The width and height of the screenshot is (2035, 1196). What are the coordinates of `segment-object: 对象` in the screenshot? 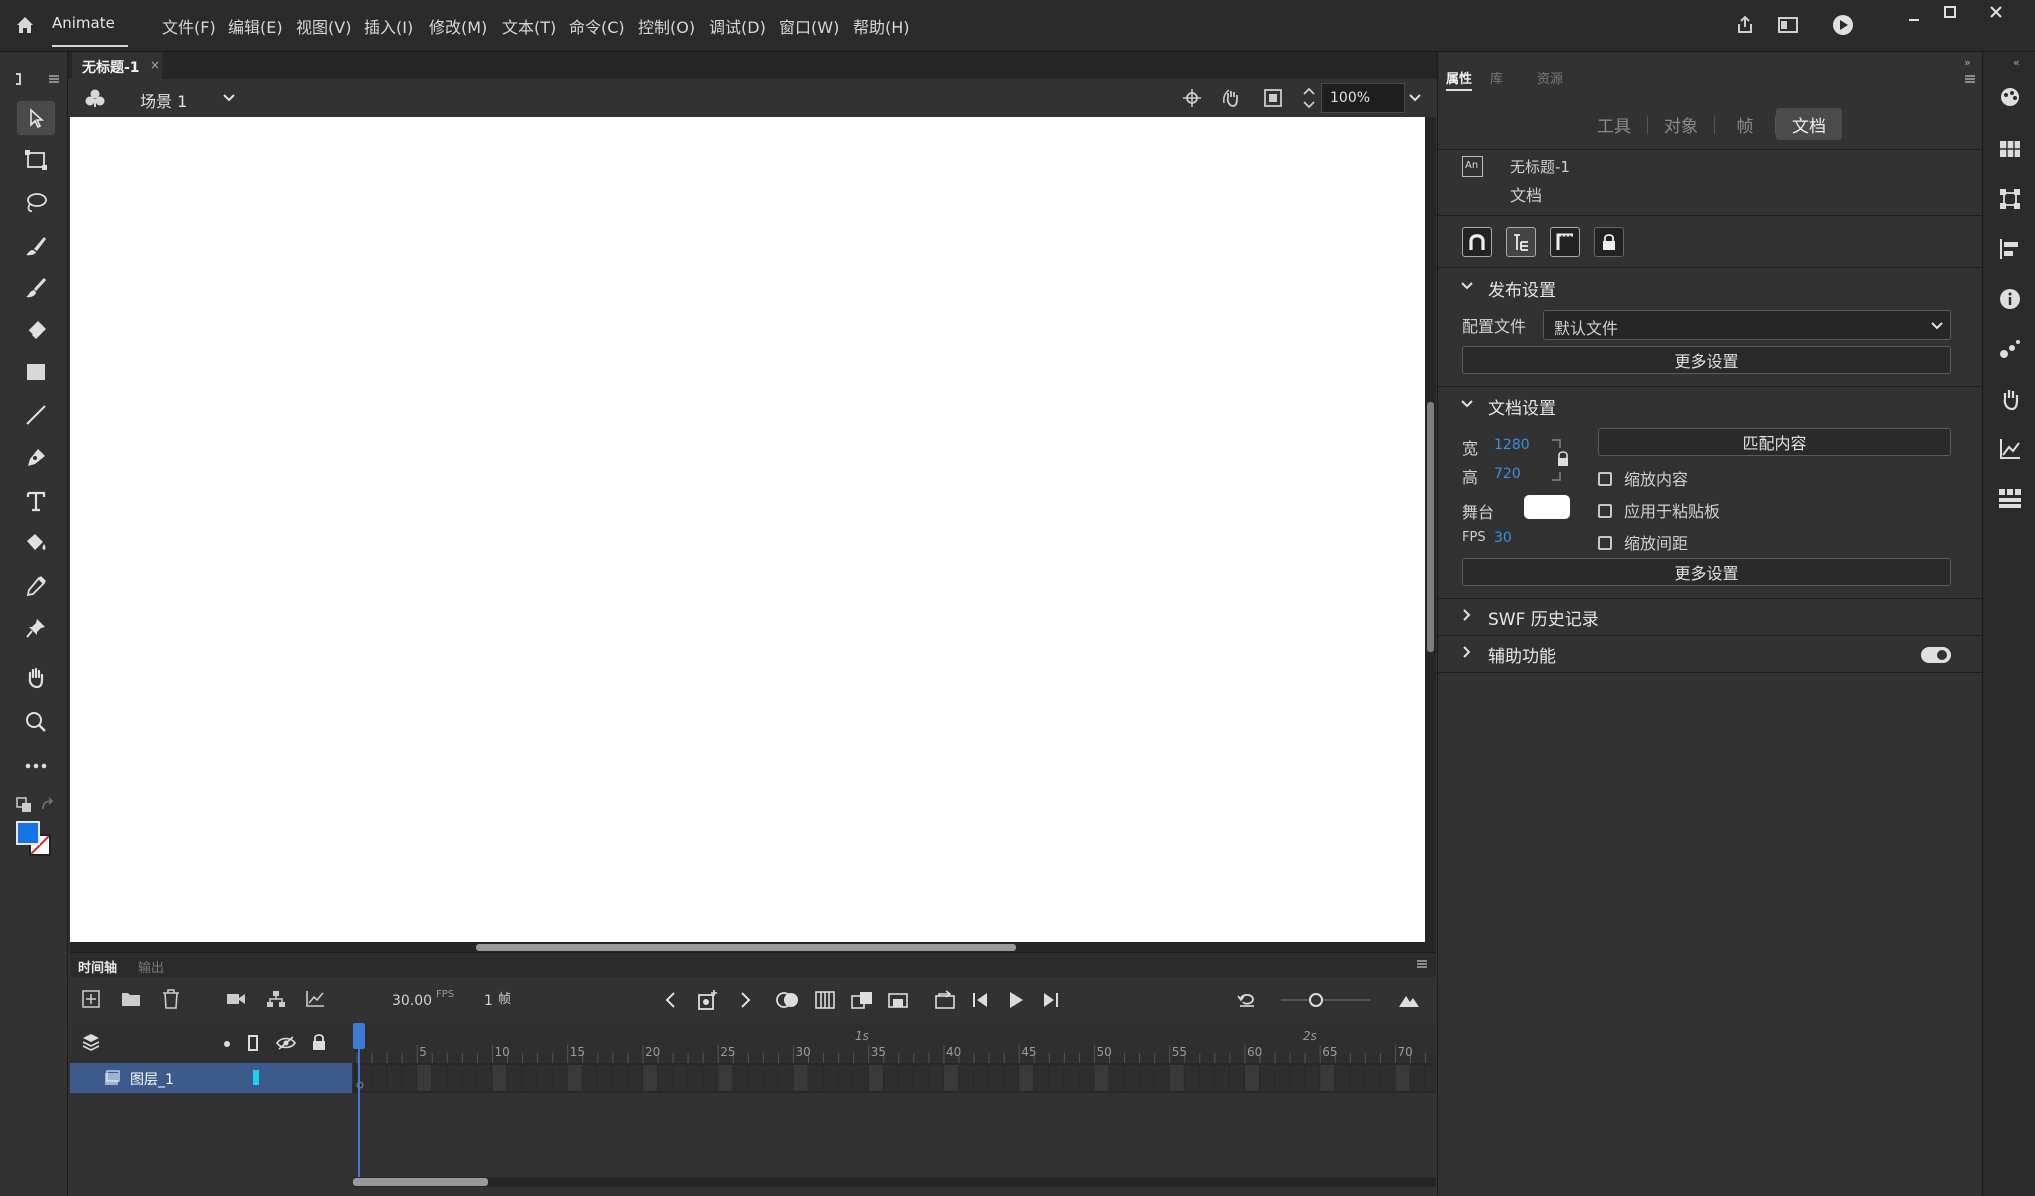 It's located at (1681, 124).